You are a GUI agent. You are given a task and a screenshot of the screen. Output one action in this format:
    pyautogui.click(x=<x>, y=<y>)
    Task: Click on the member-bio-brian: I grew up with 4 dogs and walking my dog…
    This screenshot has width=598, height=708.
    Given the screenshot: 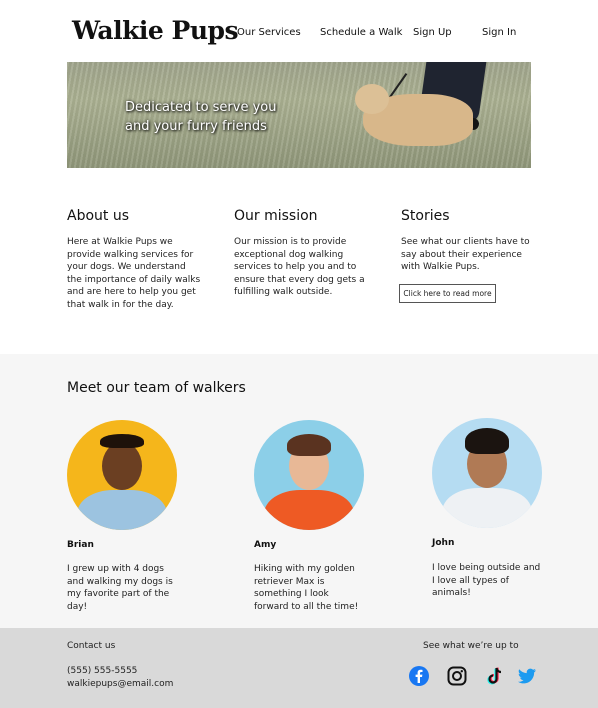 What is the action you would take?
    pyautogui.click(x=120, y=588)
    